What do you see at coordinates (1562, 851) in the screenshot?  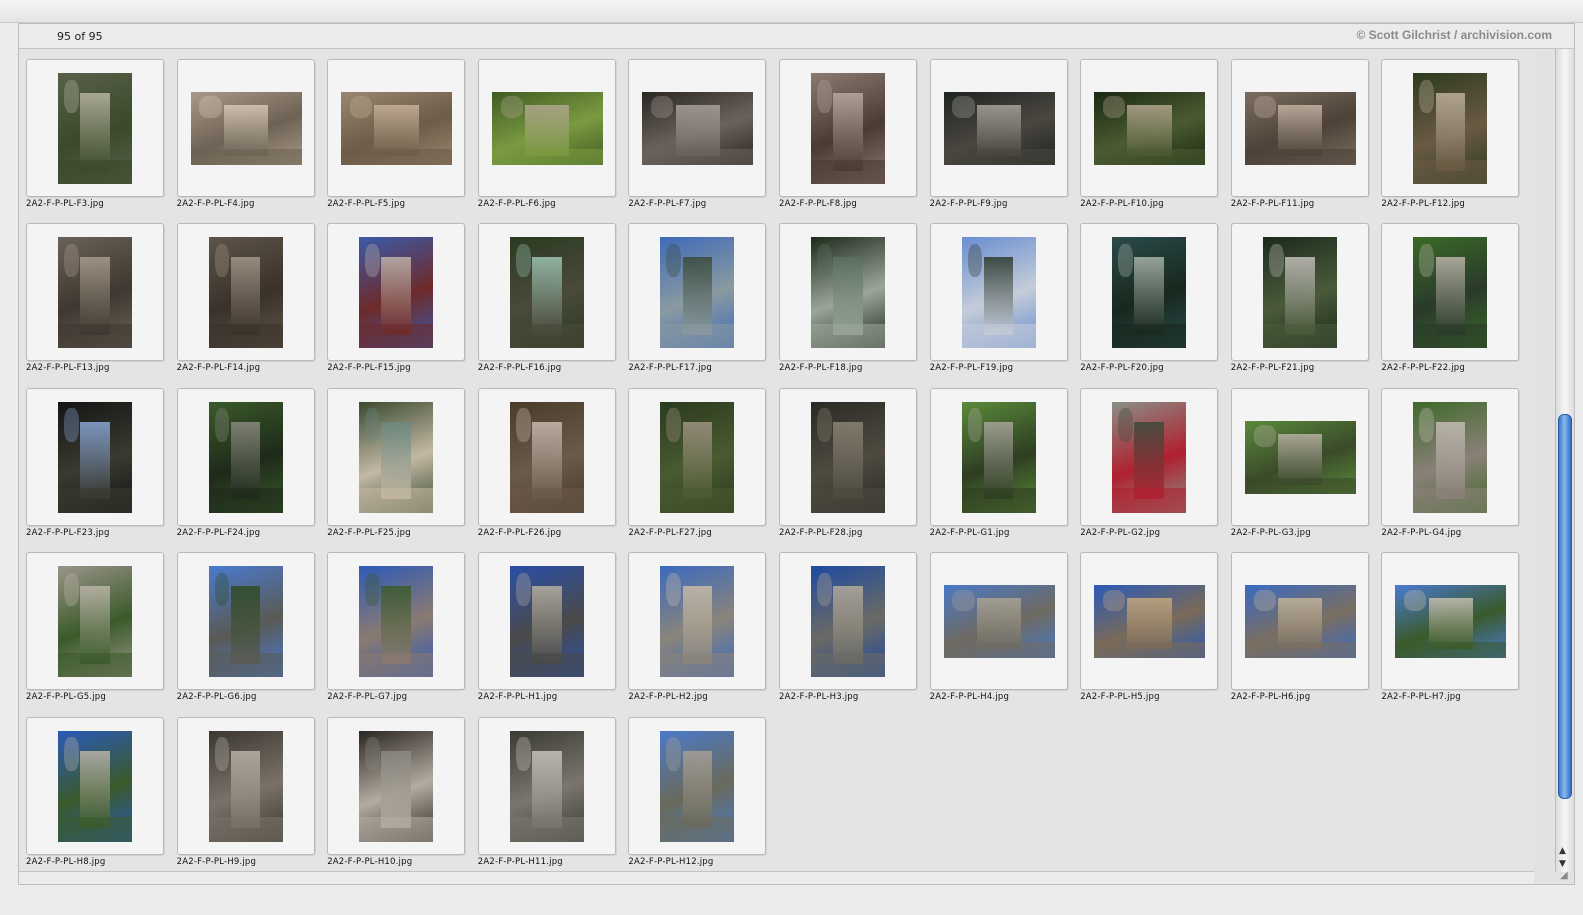 I see `scroll-up-arrow-icon: ▲` at bounding box center [1562, 851].